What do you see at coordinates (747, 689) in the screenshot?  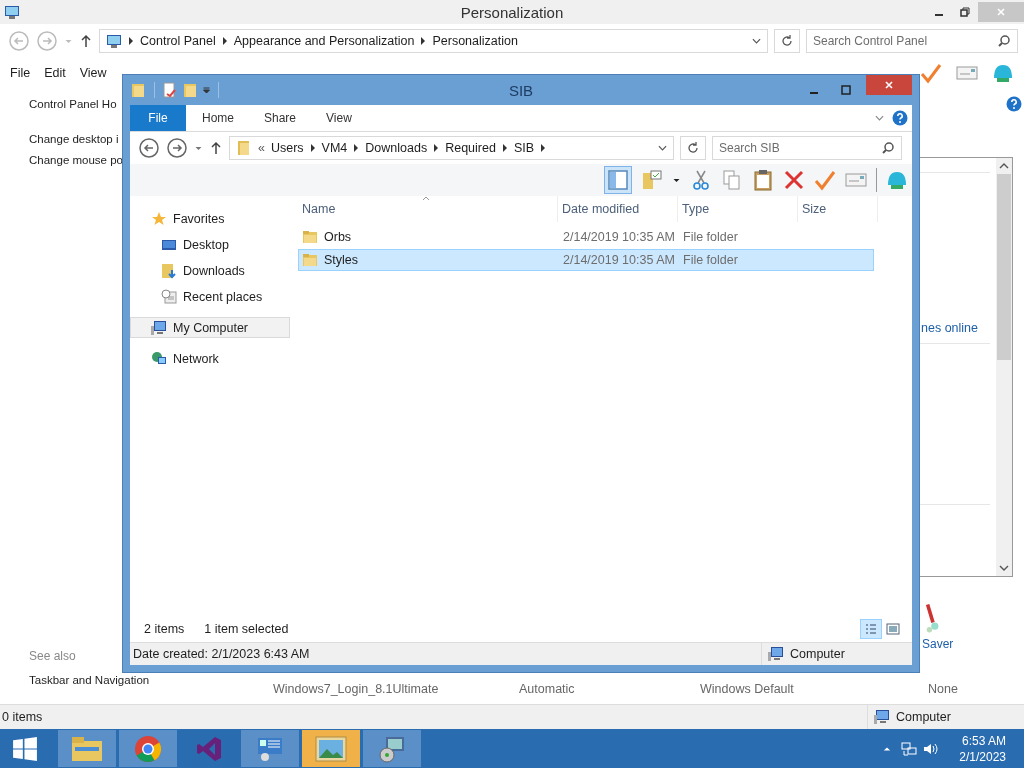 I see `setting-value: Windows Default` at bounding box center [747, 689].